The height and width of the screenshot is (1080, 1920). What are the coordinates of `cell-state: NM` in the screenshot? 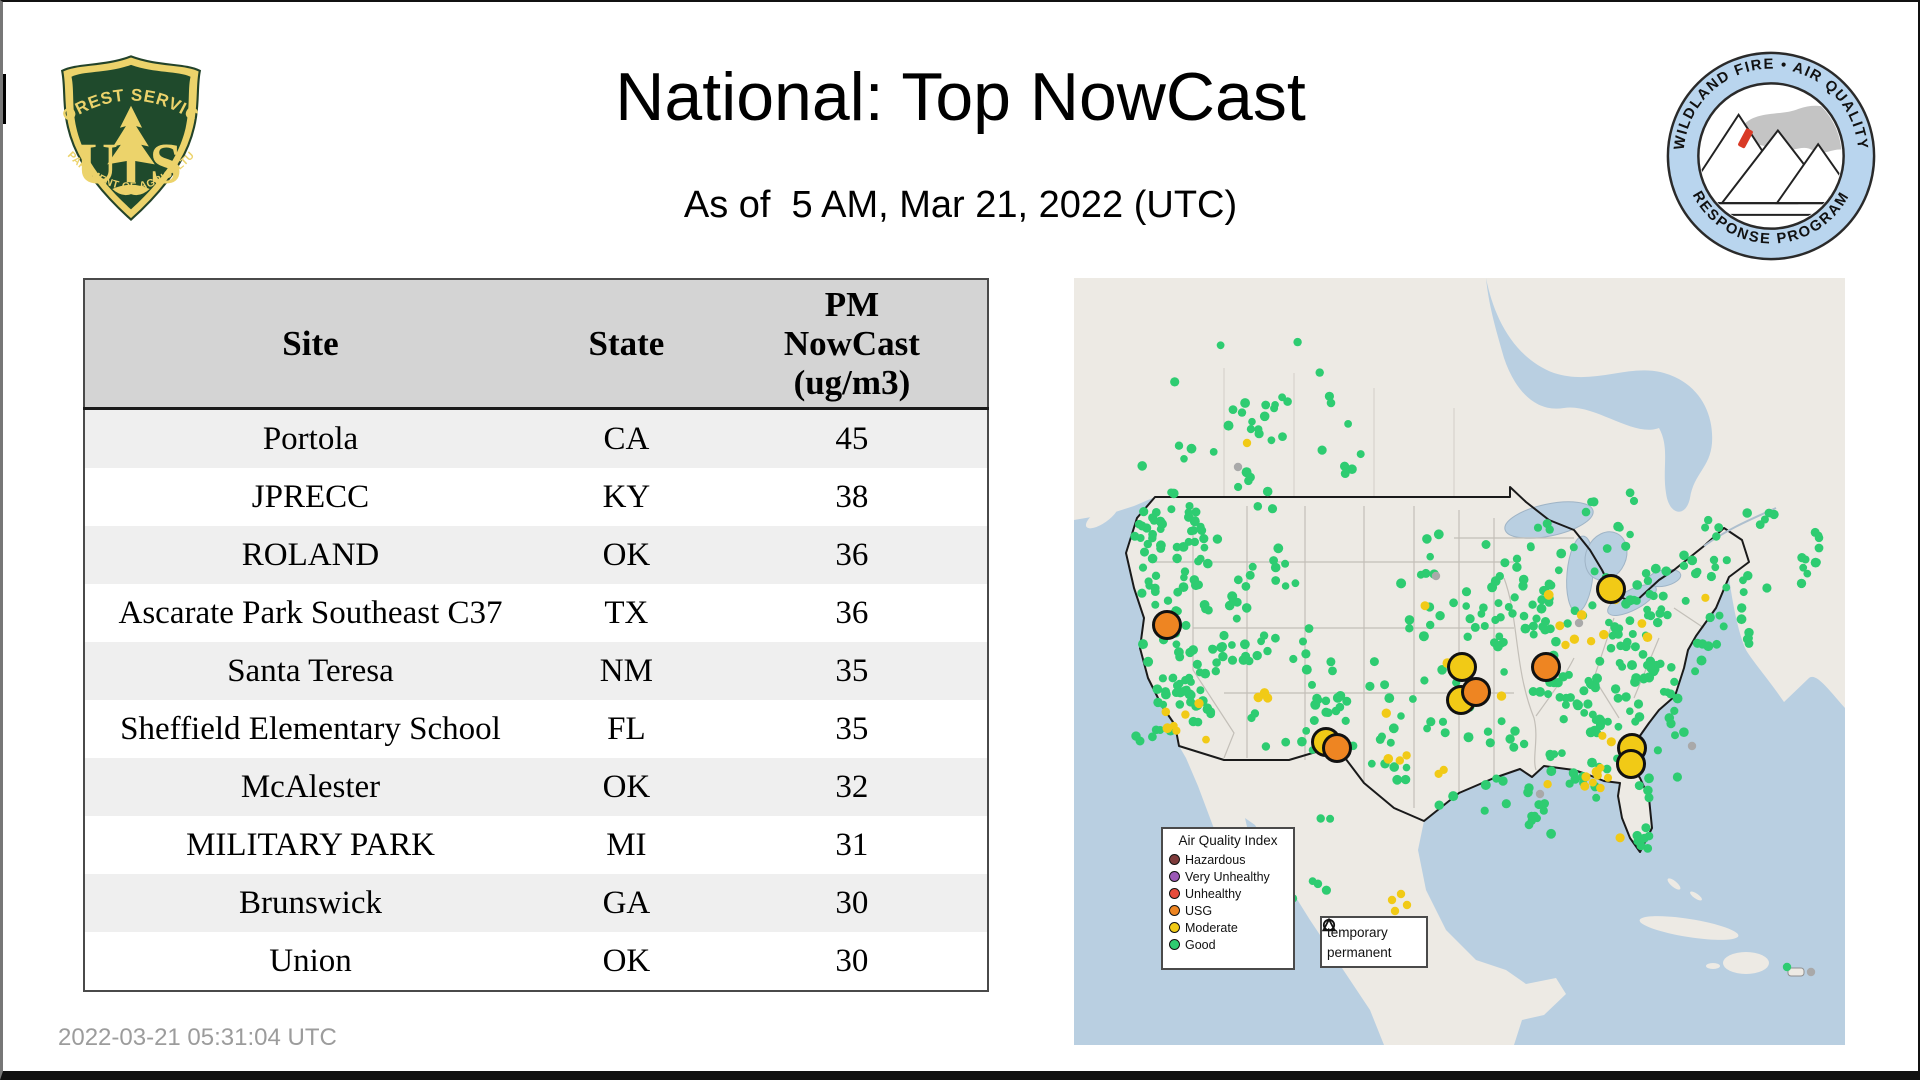 It's located at (626, 671).